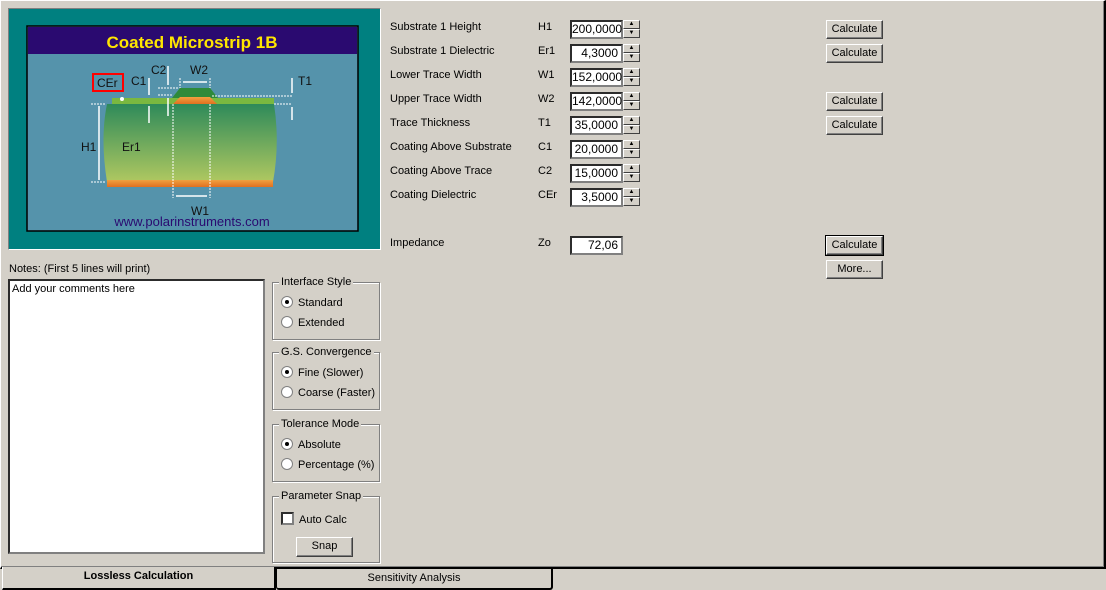  I want to click on label-w2: W2, so click(199, 70).